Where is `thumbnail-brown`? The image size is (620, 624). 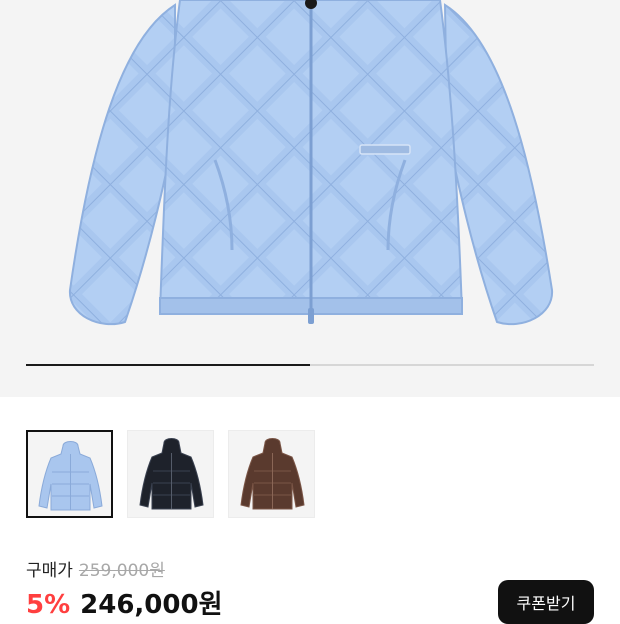 thumbnail-brown is located at coordinates (271, 474).